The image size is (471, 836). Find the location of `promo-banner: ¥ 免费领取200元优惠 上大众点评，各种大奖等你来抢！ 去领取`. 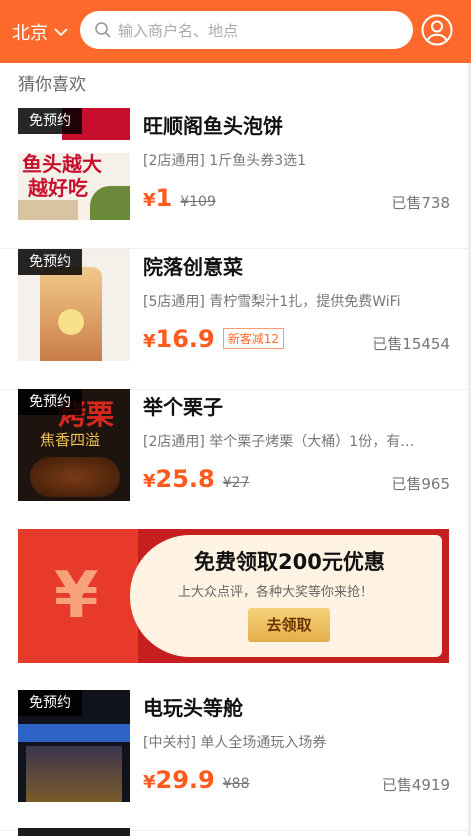

promo-banner: ¥ 免费领取200元优惠 上大众点评，各种大奖等你来抢！ 去领取 is located at coordinates (233, 596).